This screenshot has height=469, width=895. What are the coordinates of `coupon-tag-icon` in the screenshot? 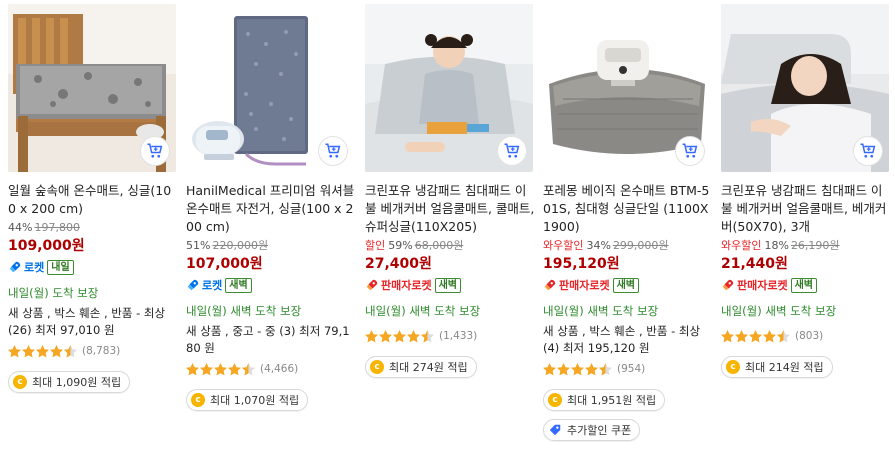 It's located at (555, 430).